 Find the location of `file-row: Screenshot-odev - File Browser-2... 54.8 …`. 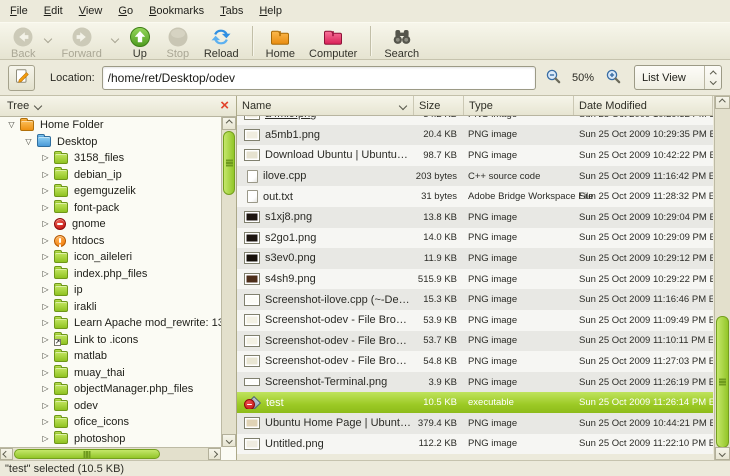

file-row: Screenshot-odev - File Browser-2... 54.8 … is located at coordinates (475, 361).